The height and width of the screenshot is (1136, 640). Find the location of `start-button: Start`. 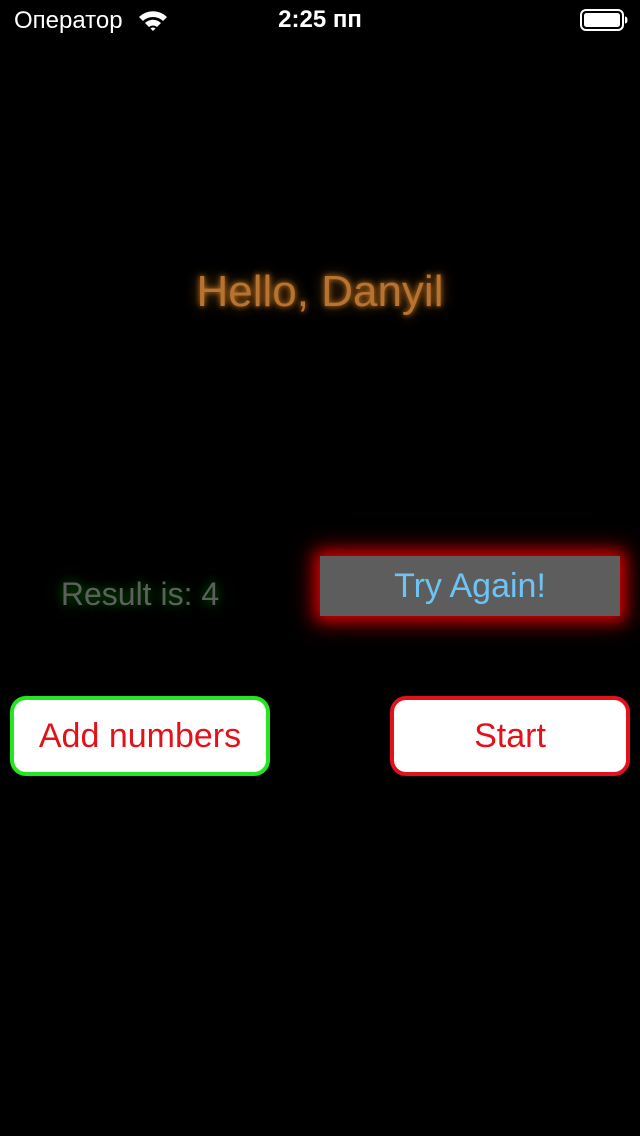

start-button: Start is located at coordinates (510, 736).